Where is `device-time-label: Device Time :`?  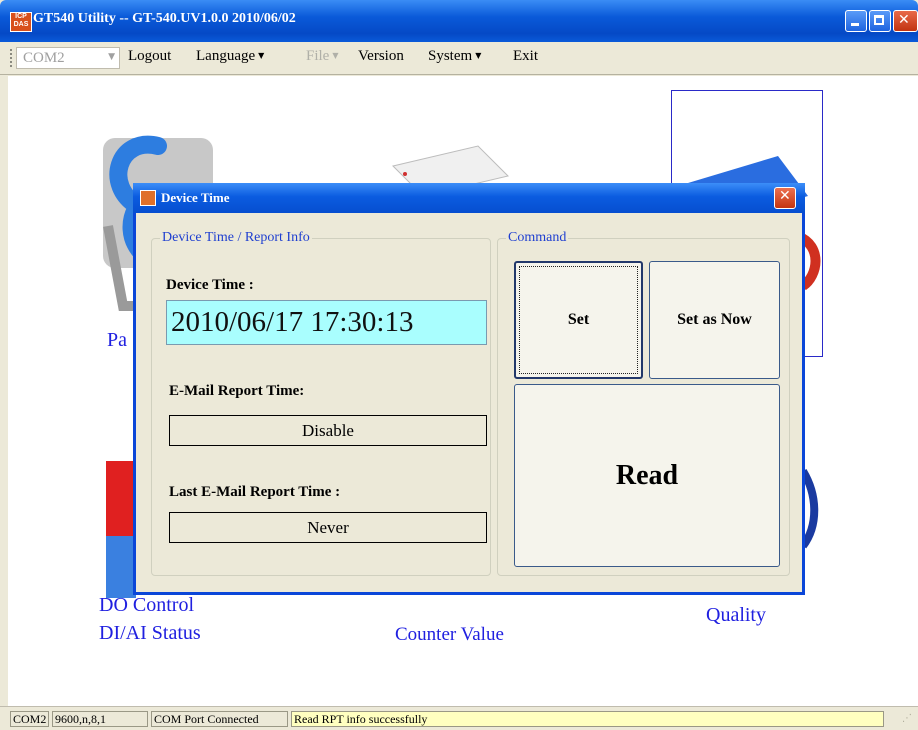
device-time-label: Device Time : is located at coordinates (210, 285).